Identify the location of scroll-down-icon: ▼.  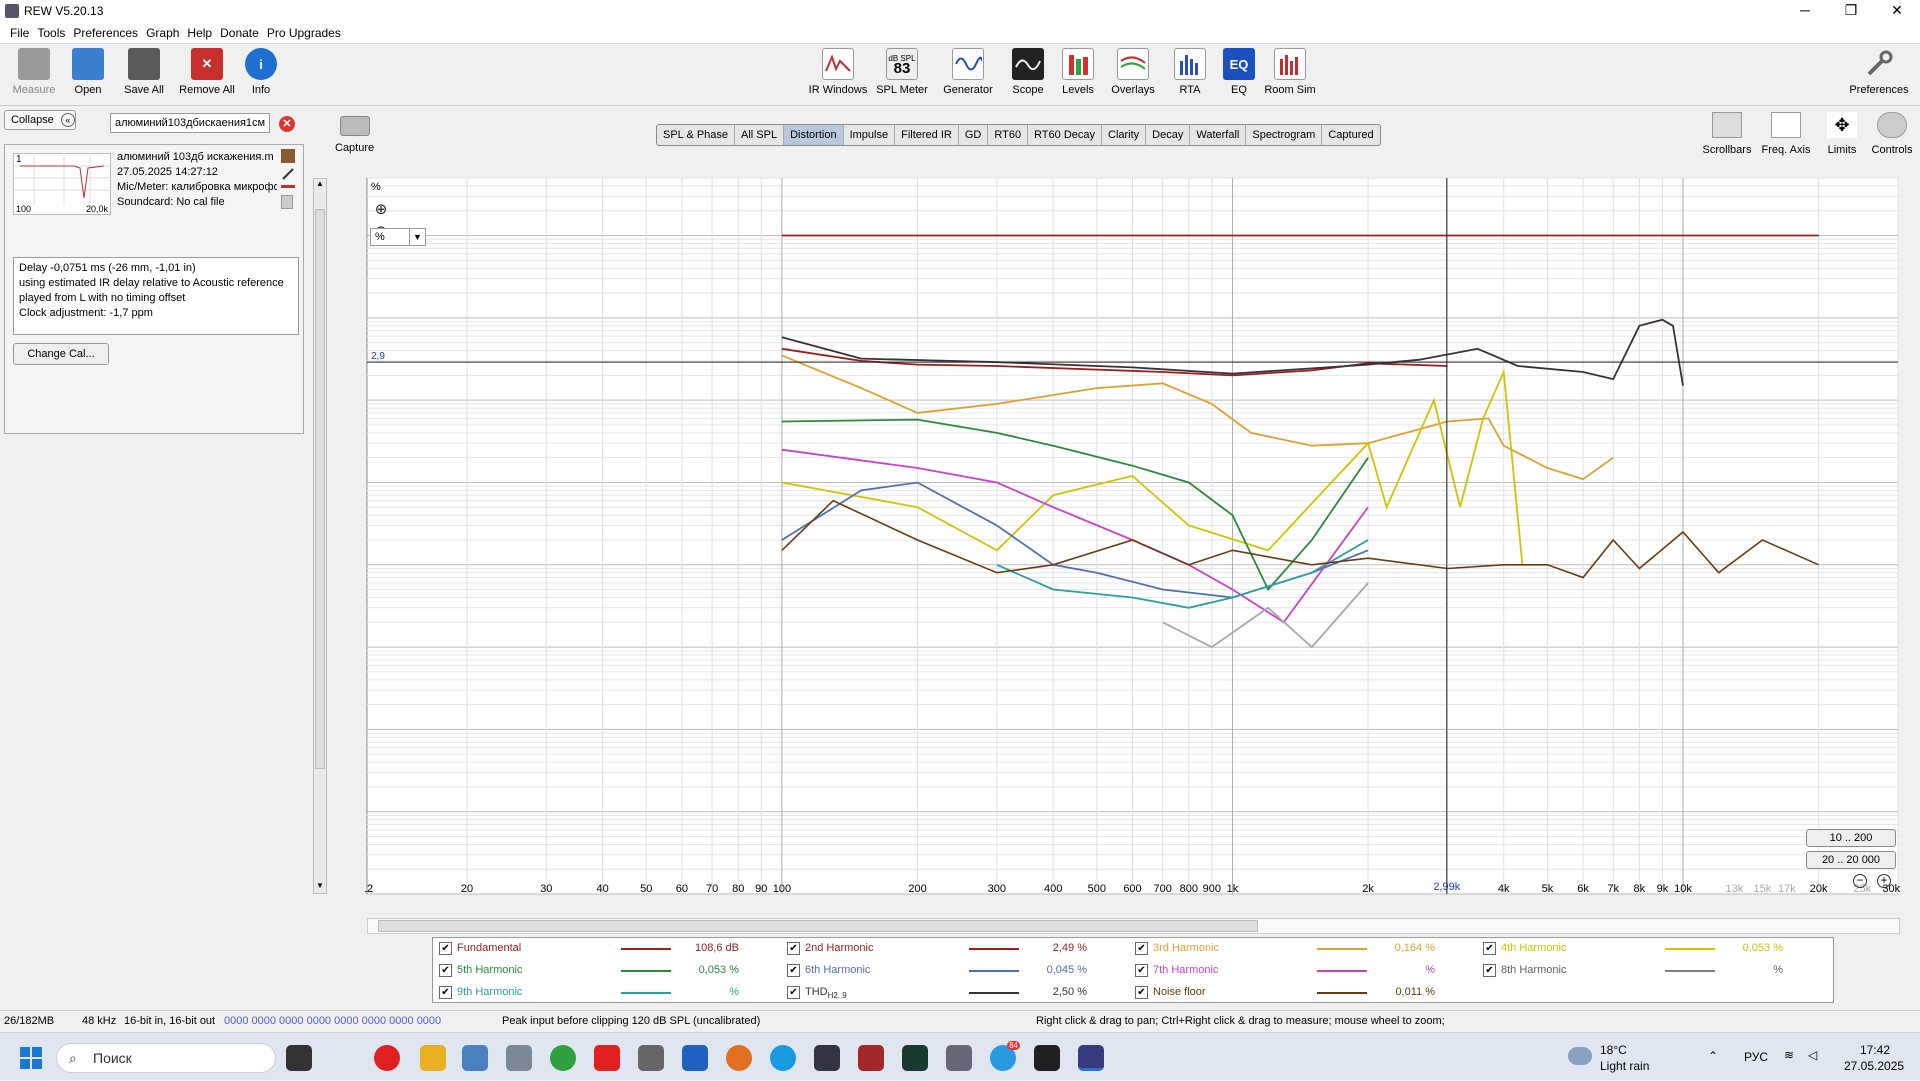
(320, 887).